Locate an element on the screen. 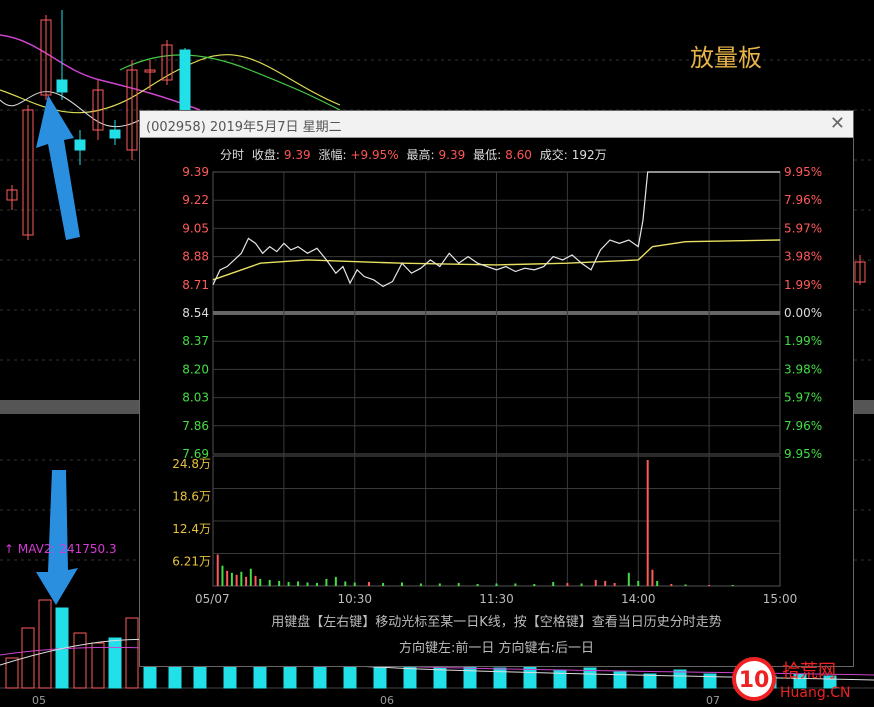 The image size is (874, 707). footer-hint-1: 用键盘【左右键】移动光标至某一日K线，按【空格键】查看当日历史分时走势 is located at coordinates (496, 622).